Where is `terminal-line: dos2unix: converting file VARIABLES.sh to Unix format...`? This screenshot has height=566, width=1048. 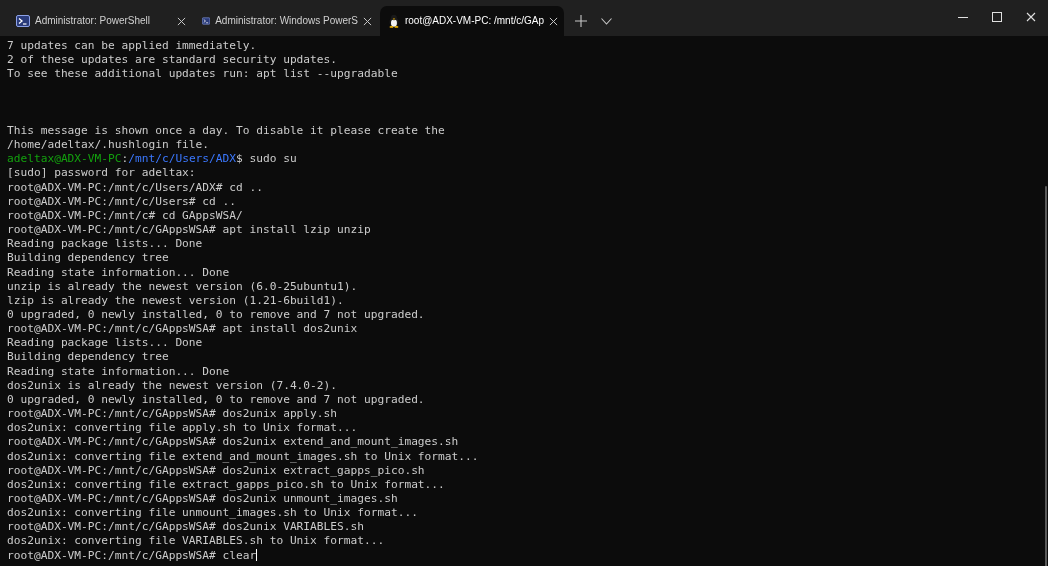 terminal-line: dos2unix: converting file VARIABLES.sh to Unix format... is located at coordinates (196, 541).